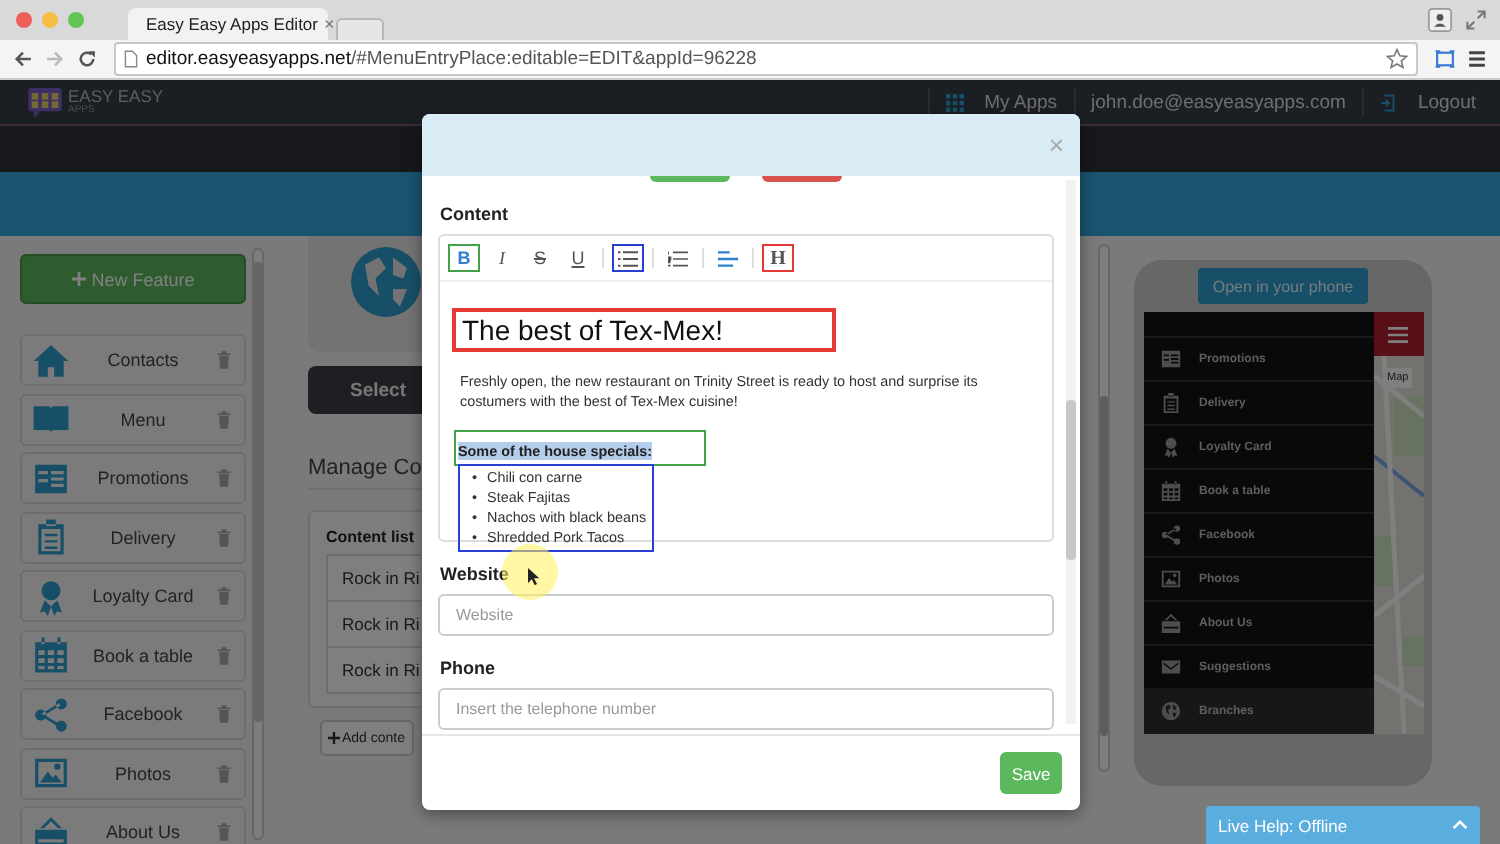  I want to click on cast-icon, so click(1445, 59).